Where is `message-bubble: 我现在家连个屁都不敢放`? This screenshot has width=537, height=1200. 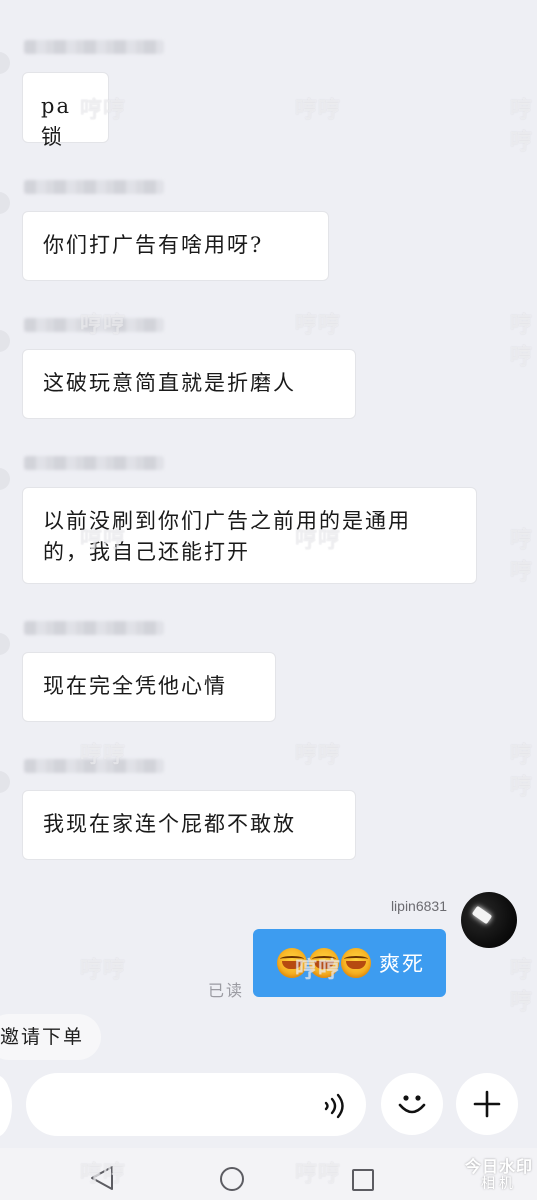
message-bubble: 我现在家连个屁都不敢放 is located at coordinates (189, 825).